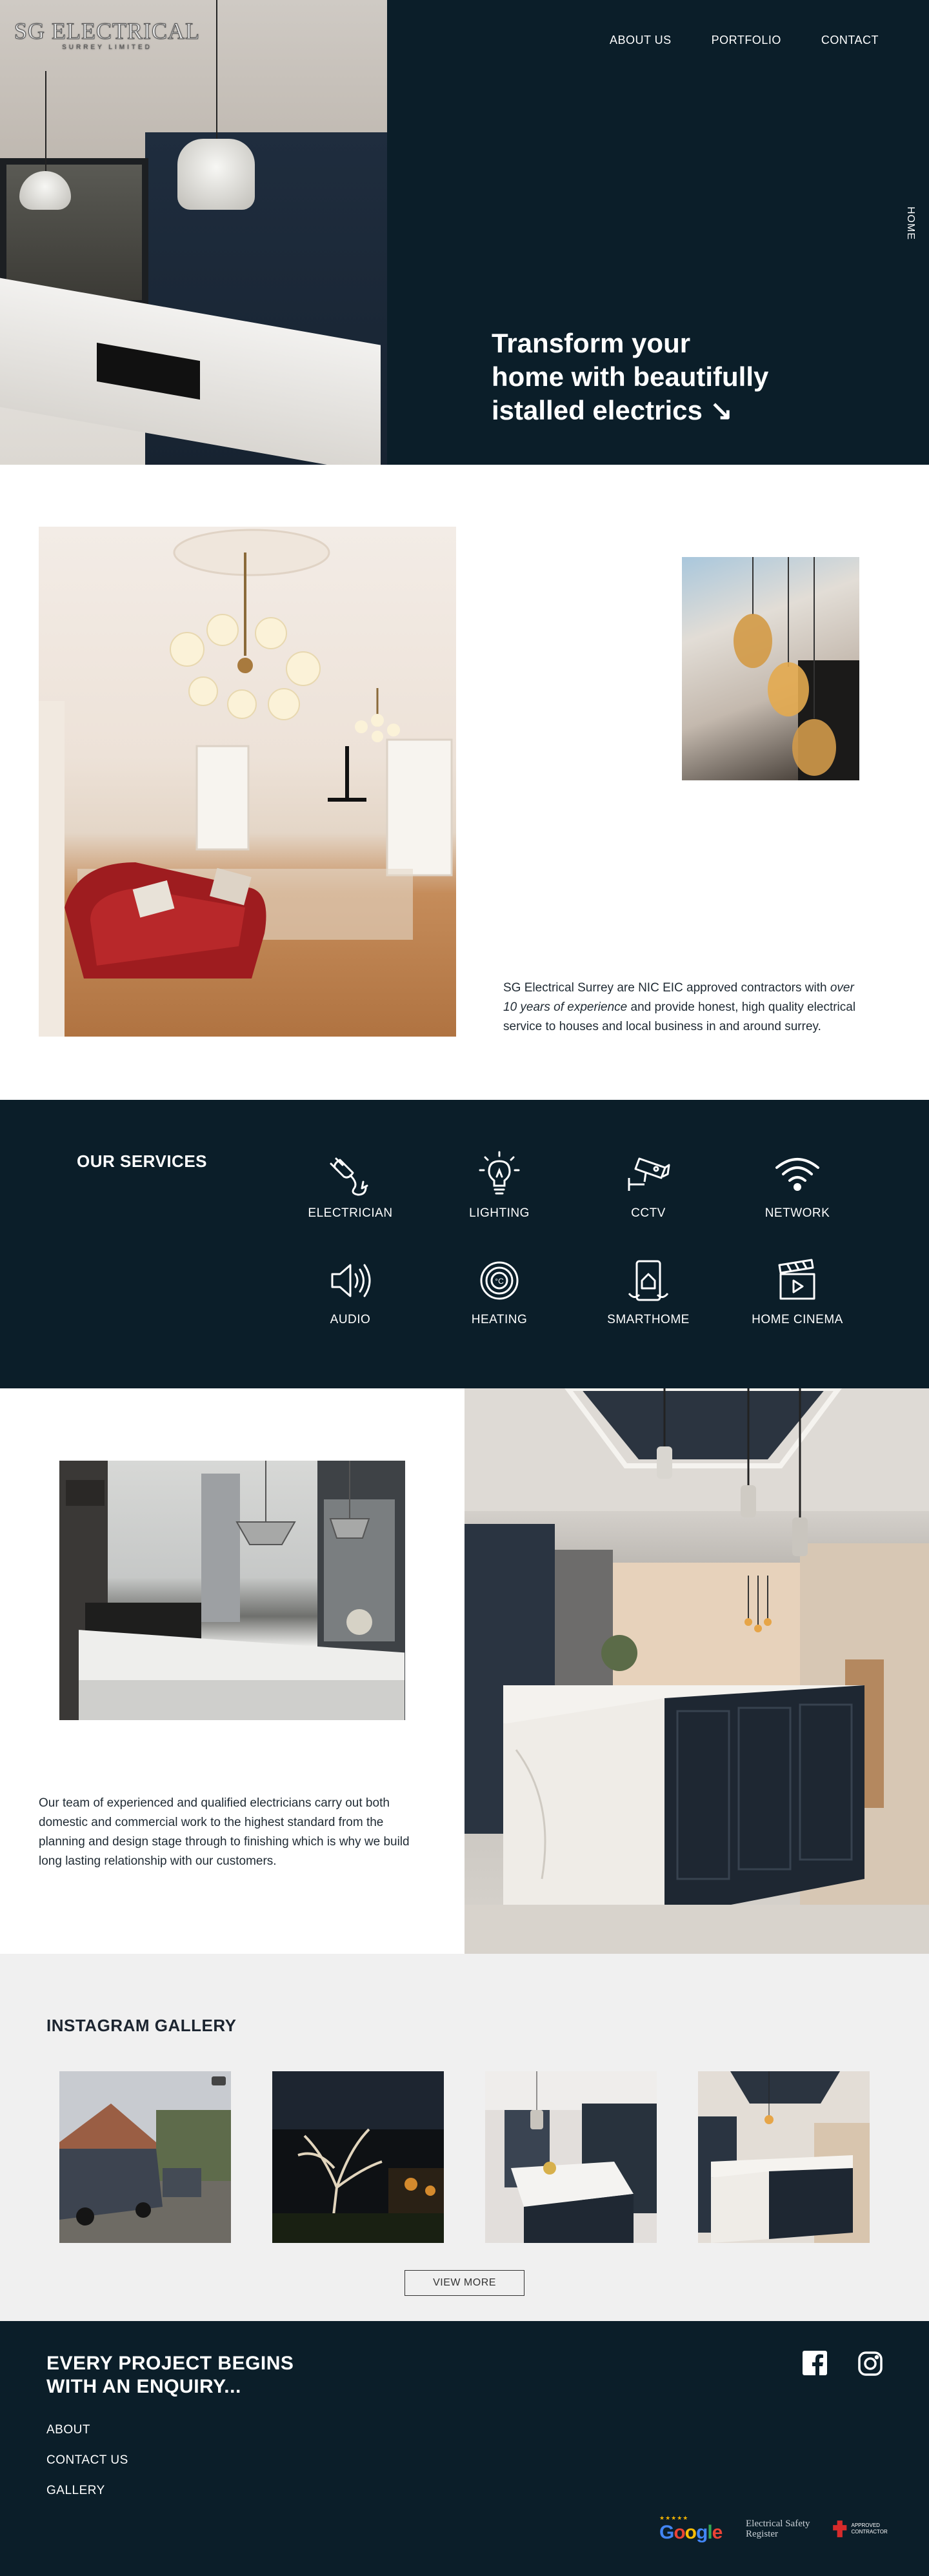 The width and height of the screenshot is (929, 2576). I want to click on smartphone-home-icon, so click(648, 1280).